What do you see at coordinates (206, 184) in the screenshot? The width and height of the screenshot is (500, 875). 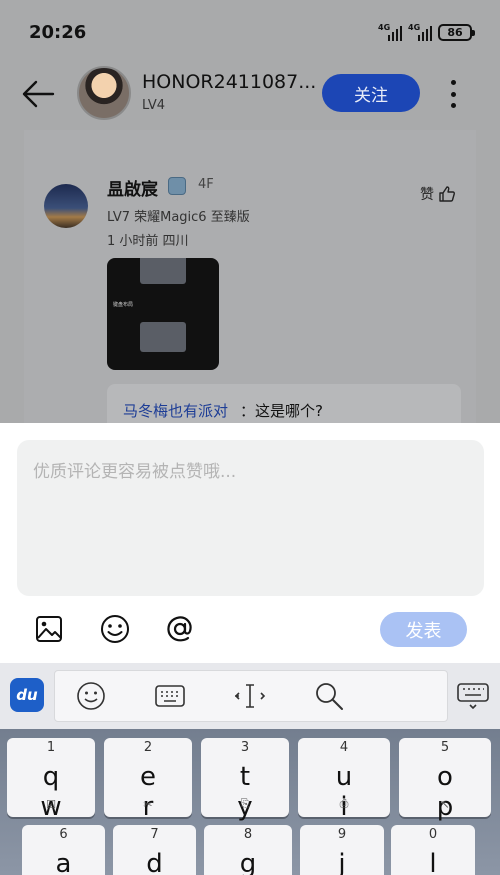 I see `floor-number: 4F` at bounding box center [206, 184].